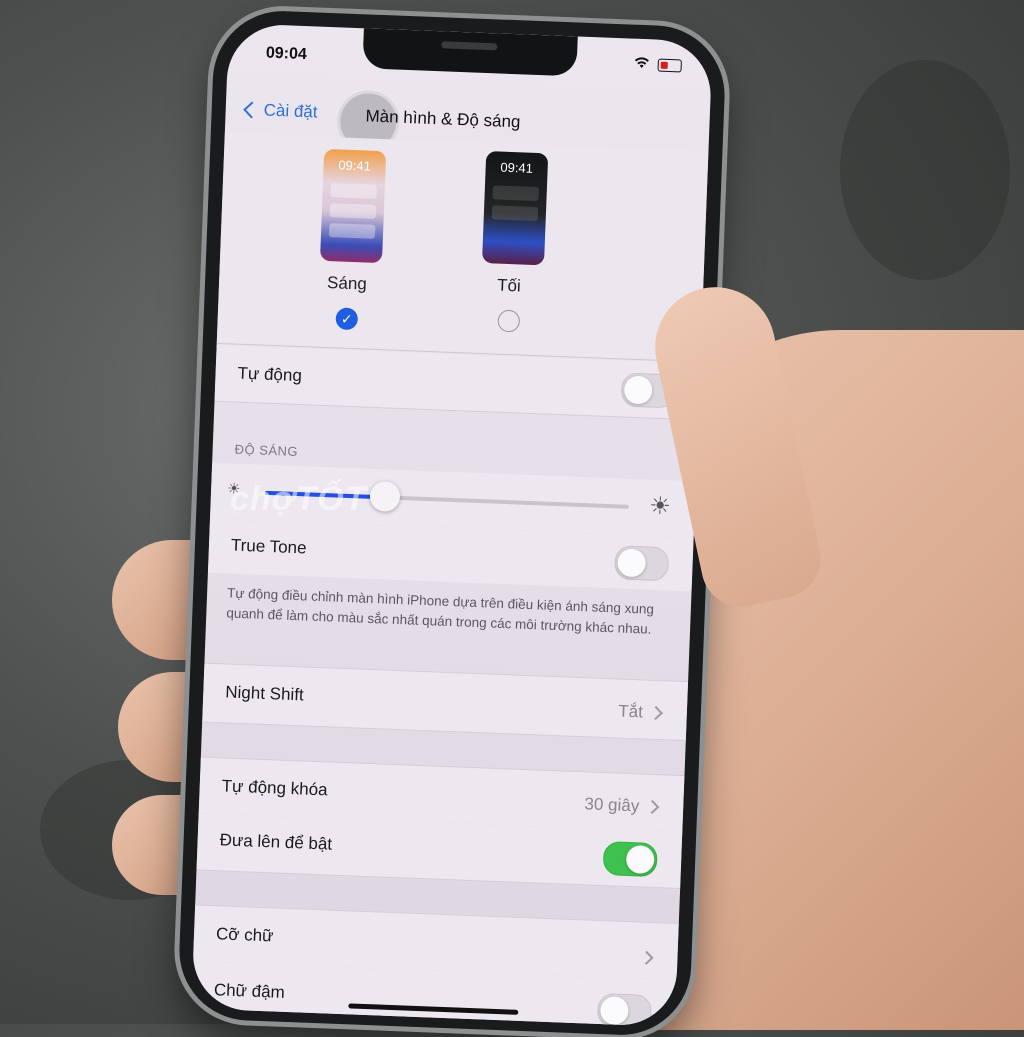  What do you see at coordinates (641, 65) in the screenshot?
I see `wifi-icon` at bounding box center [641, 65].